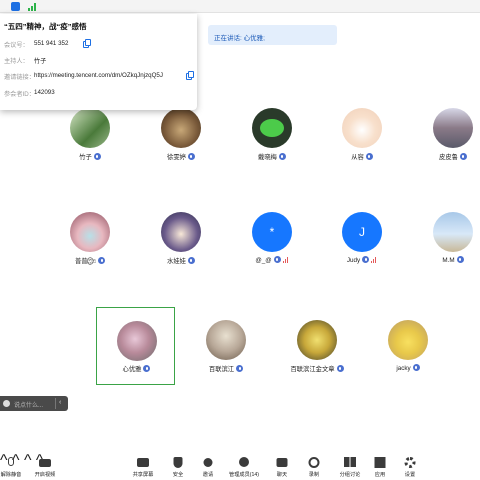 This screenshot has width=480, height=480. I want to click on participant-tile-active: 心优雅, so click(135, 346).